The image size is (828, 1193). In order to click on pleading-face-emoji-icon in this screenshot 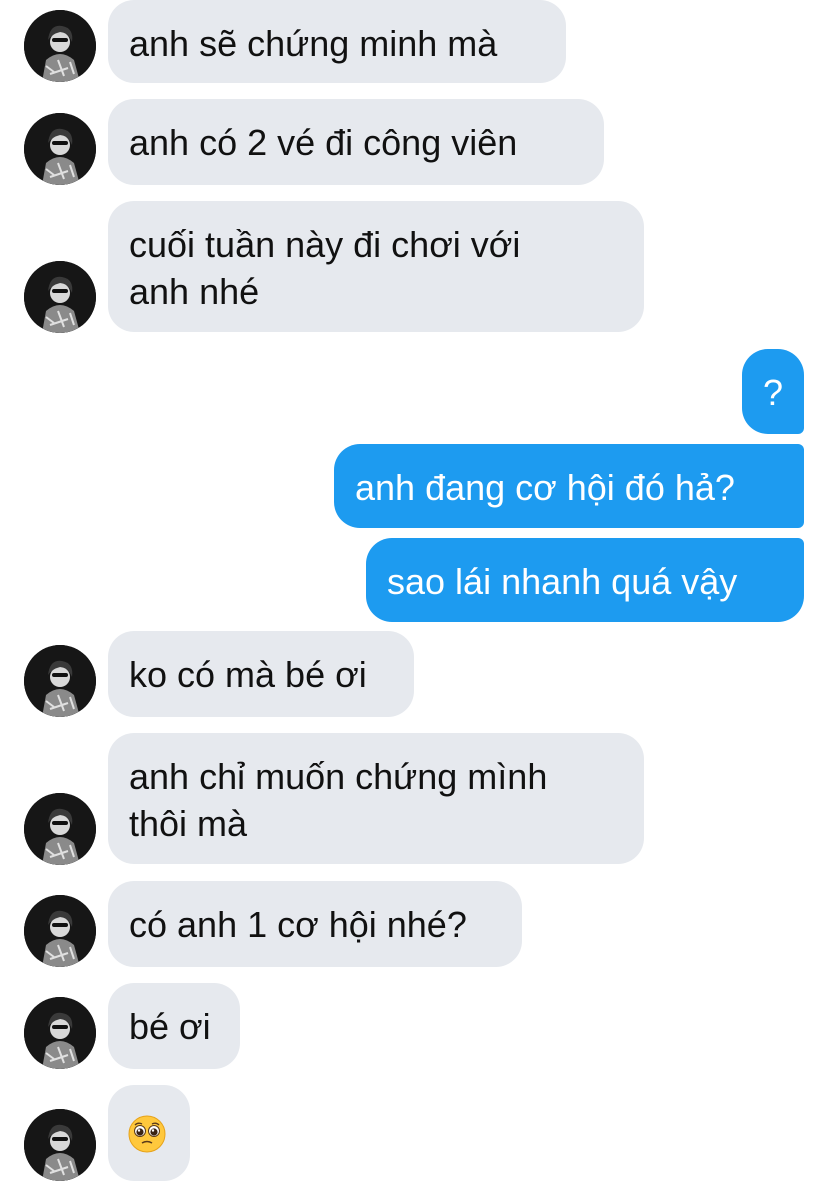, I will do `click(147, 1134)`.